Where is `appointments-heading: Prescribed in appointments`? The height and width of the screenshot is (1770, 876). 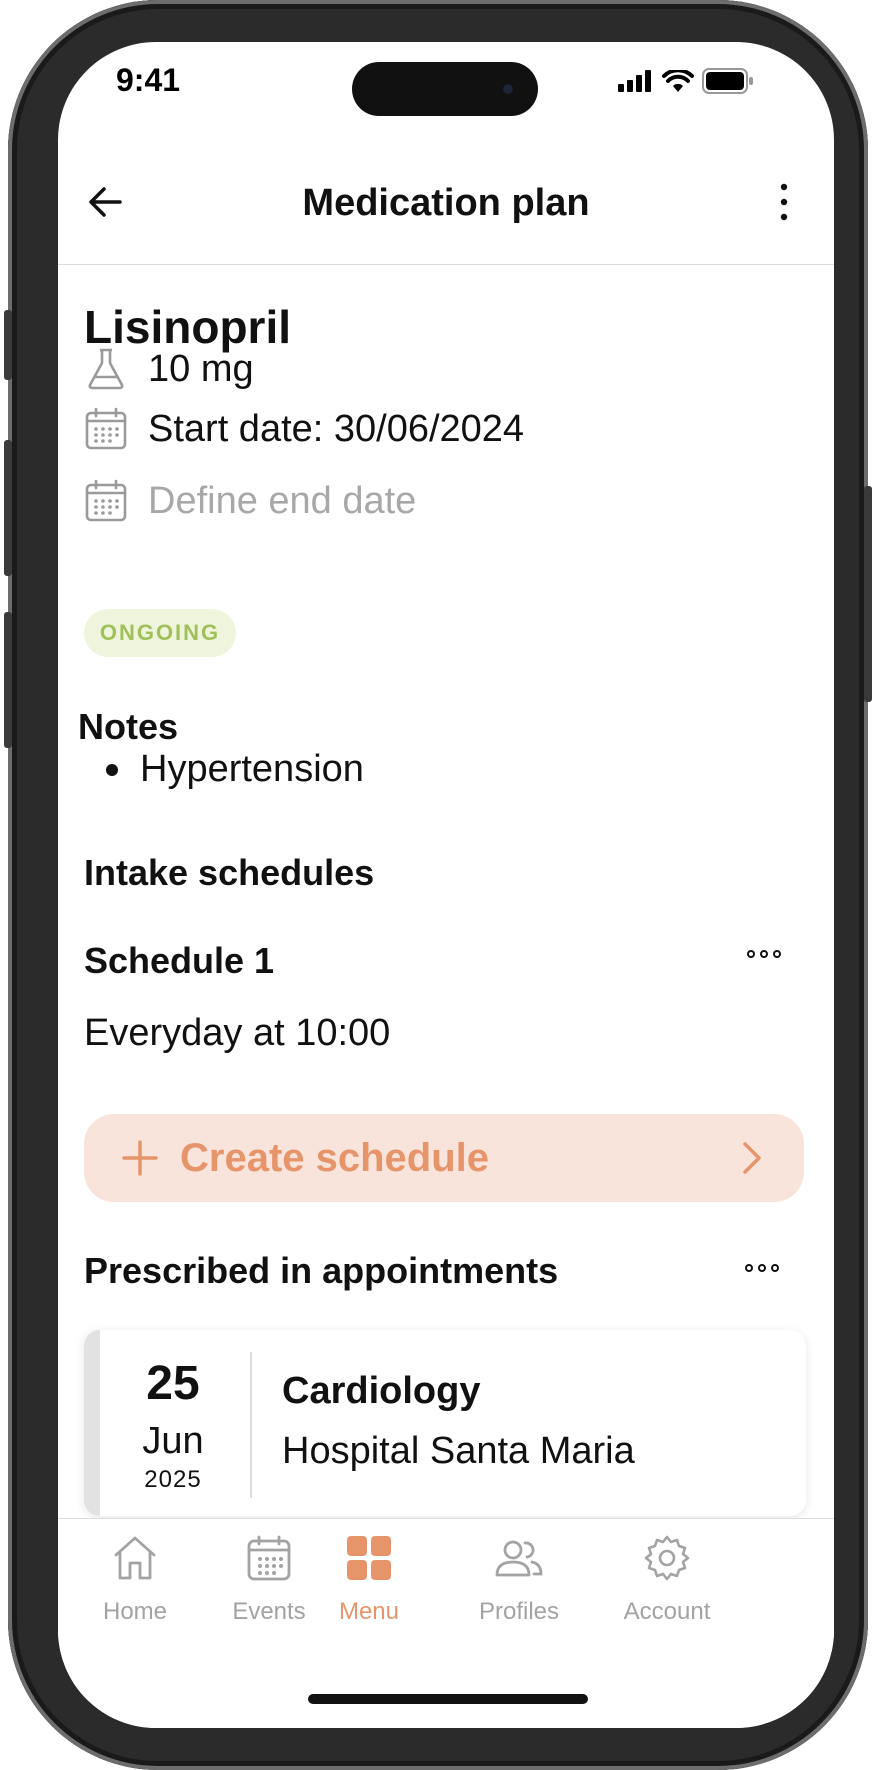 appointments-heading: Prescribed in appointments is located at coordinates (321, 1270).